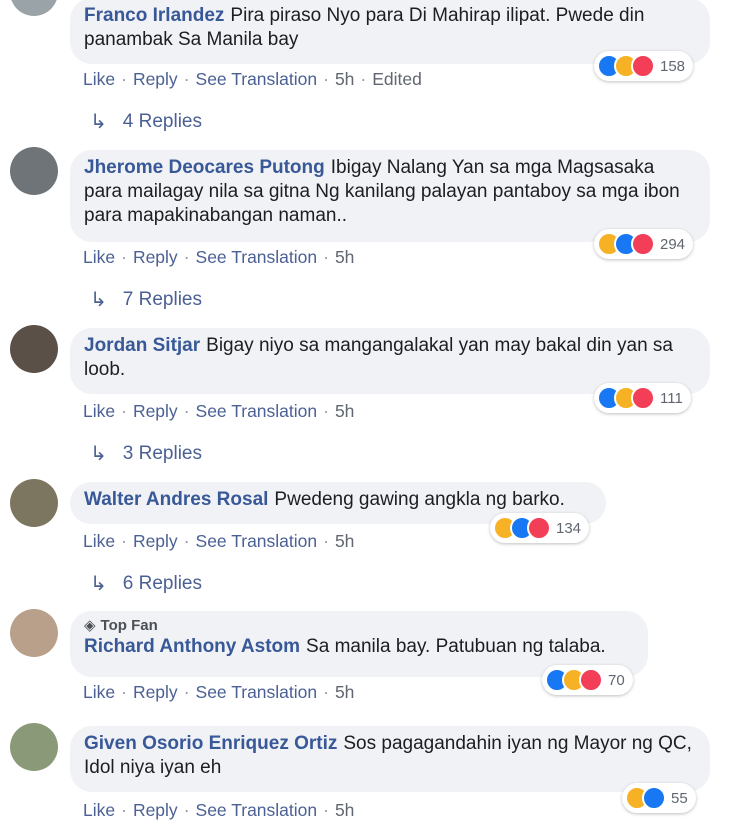 This screenshot has height=834, width=750. What do you see at coordinates (679, 798) in the screenshot?
I see `reaction-count: 55` at bounding box center [679, 798].